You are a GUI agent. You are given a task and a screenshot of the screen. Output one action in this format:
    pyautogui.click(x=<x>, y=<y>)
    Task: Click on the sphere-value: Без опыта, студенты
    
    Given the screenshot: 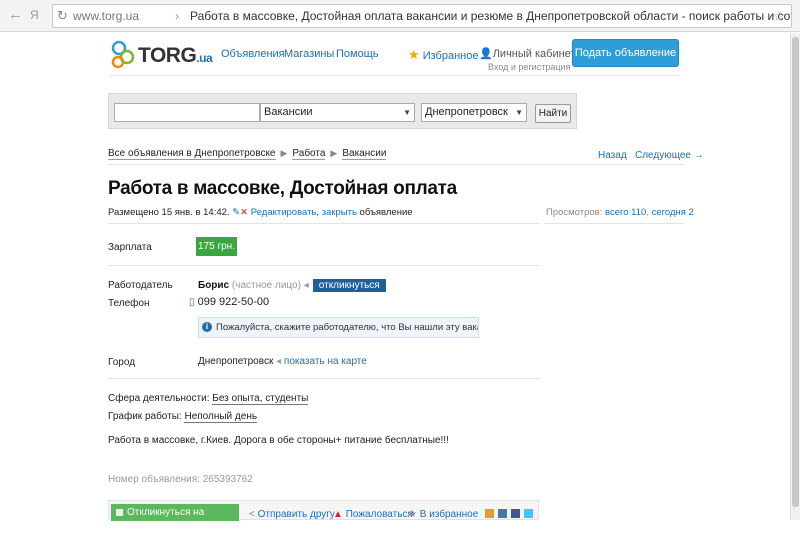 What is the action you would take?
    pyautogui.click(x=260, y=399)
    